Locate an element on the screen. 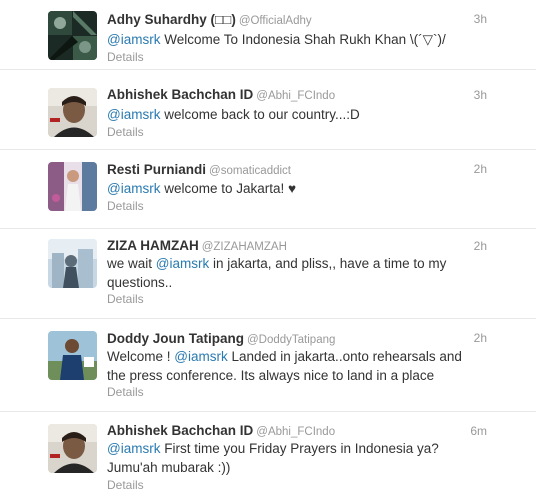  tweet-text: @iamsrk welcome back to our country...:D is located at coordinates (293, 114).